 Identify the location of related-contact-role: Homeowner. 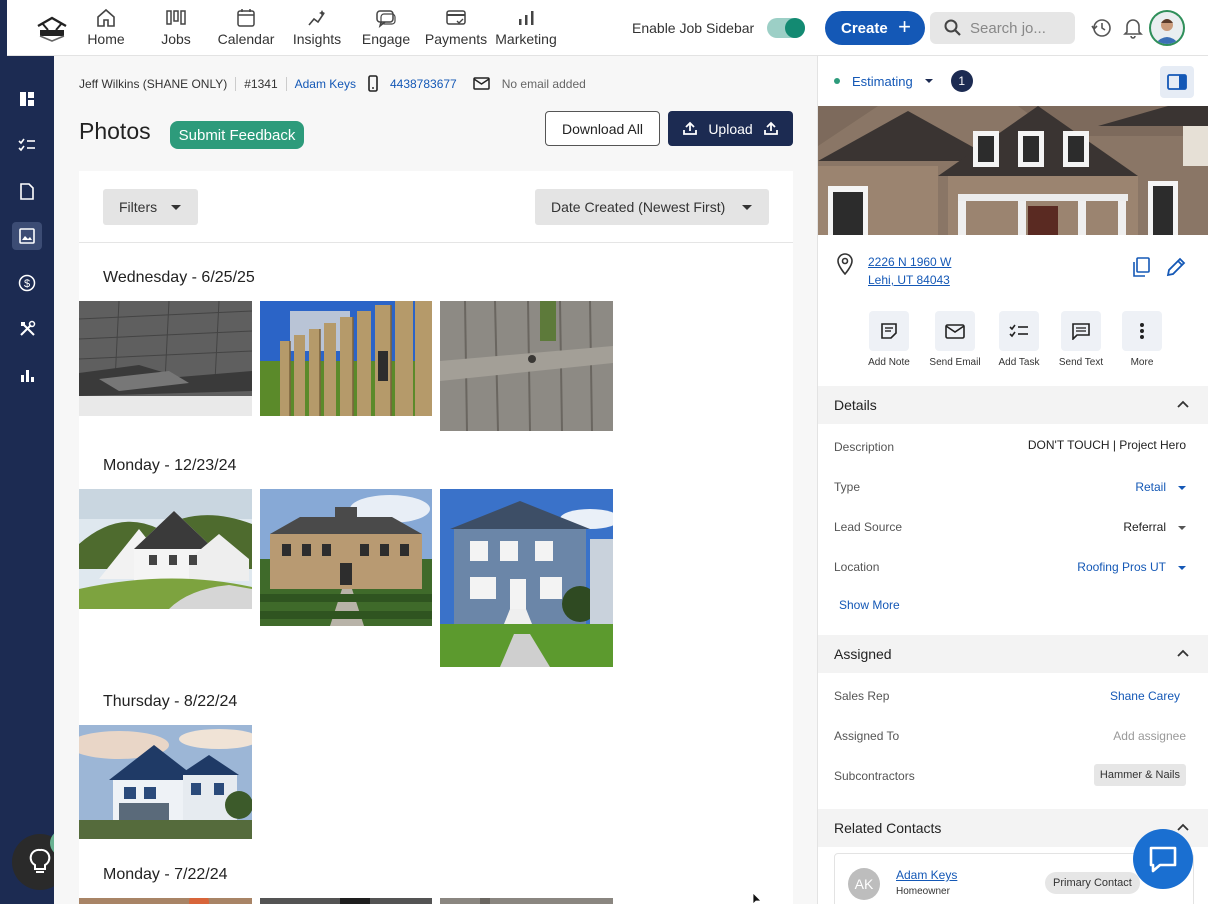
(923, 891).